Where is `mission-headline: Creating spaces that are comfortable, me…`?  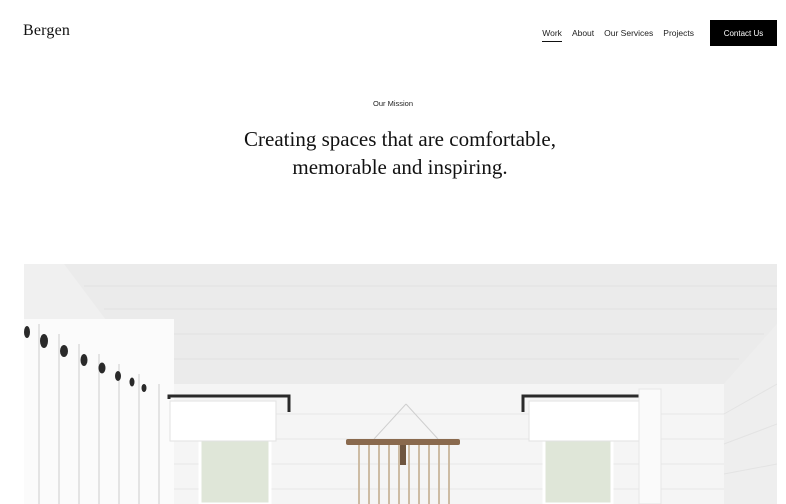 mission-headline: Creating spaces that are comfortable, me… is located at coordinates (393, 153).